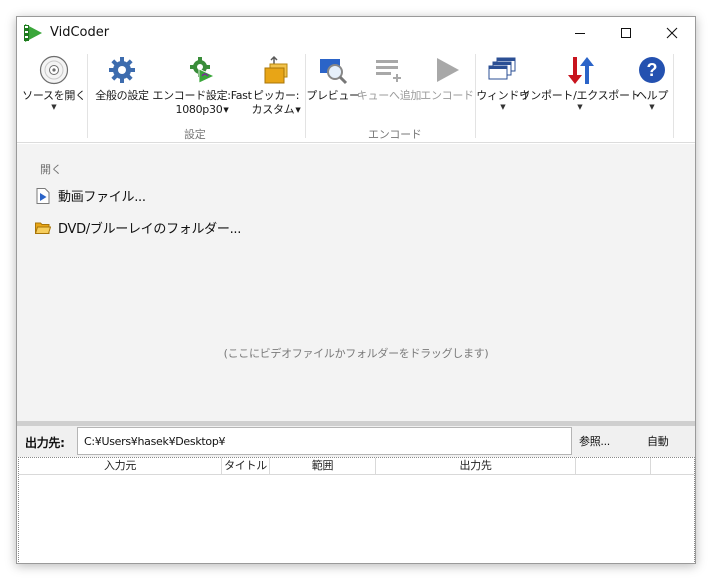 Image resolution: width=714 pixels, height=582 pixels. What do you see at coordinates (447, 95) in the screenshot?
I see `encode-label: エンコード` at bounding box center [447, 95].